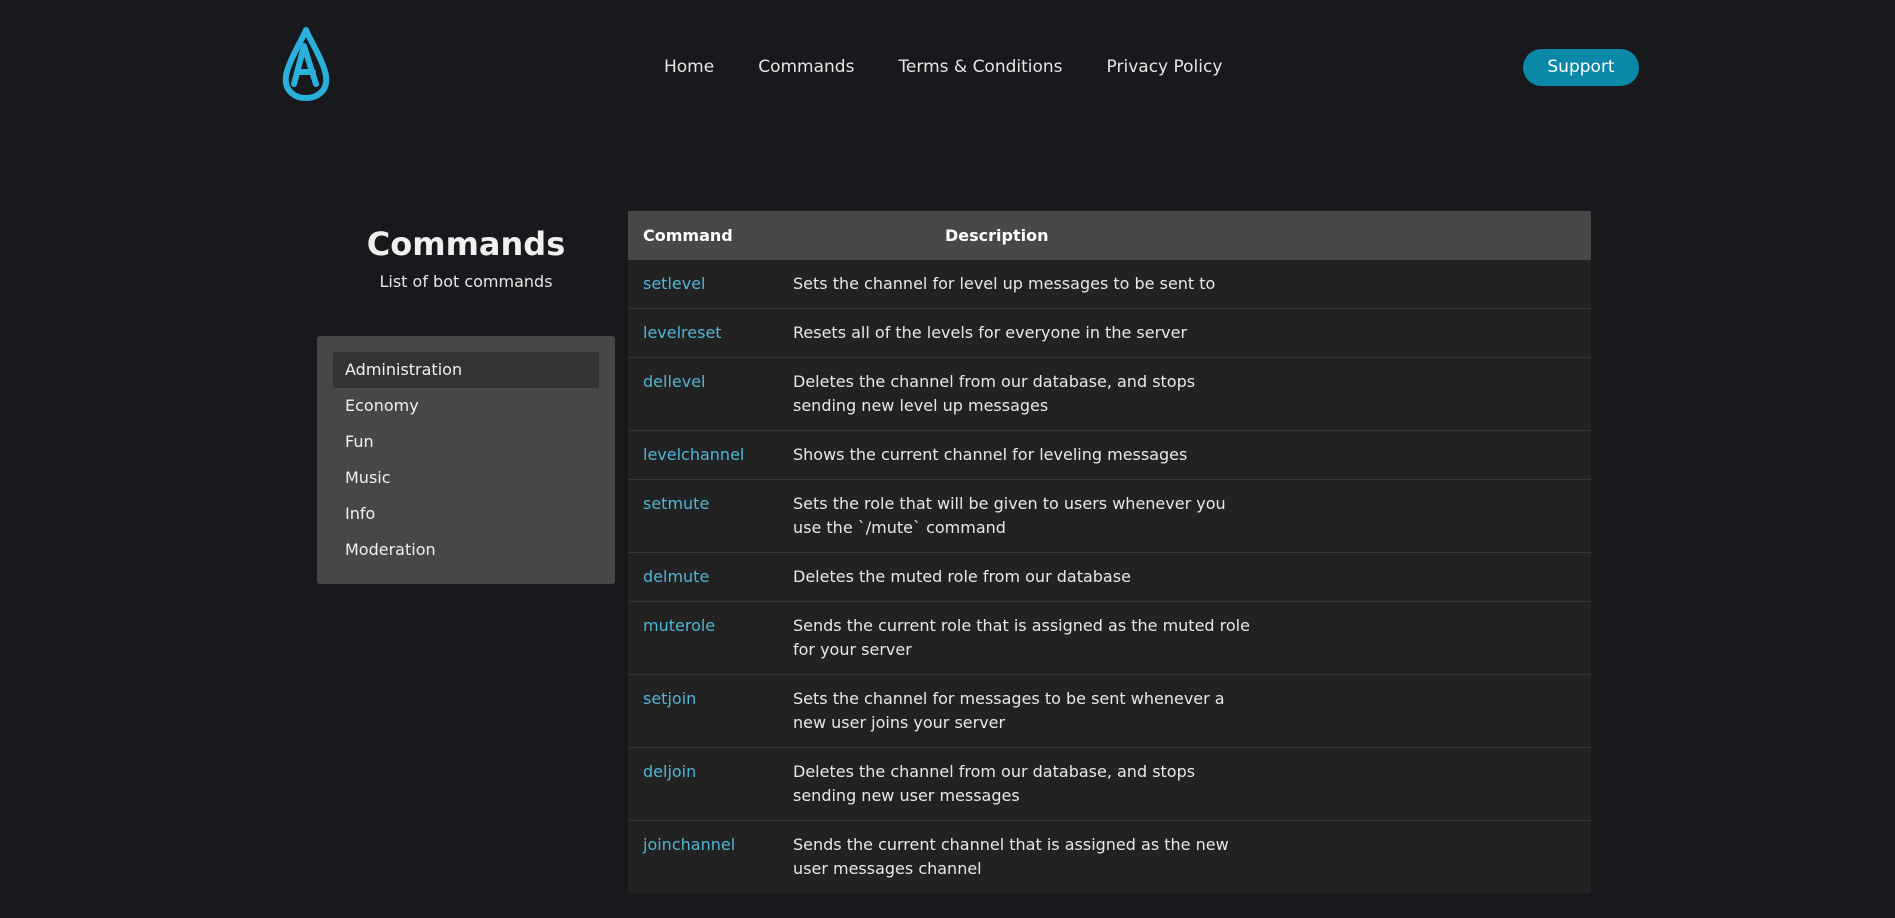 Image resolution: width=1895 pixels, height=918 pixels. I want to click on command-name: dellevel, so click(710, 394).